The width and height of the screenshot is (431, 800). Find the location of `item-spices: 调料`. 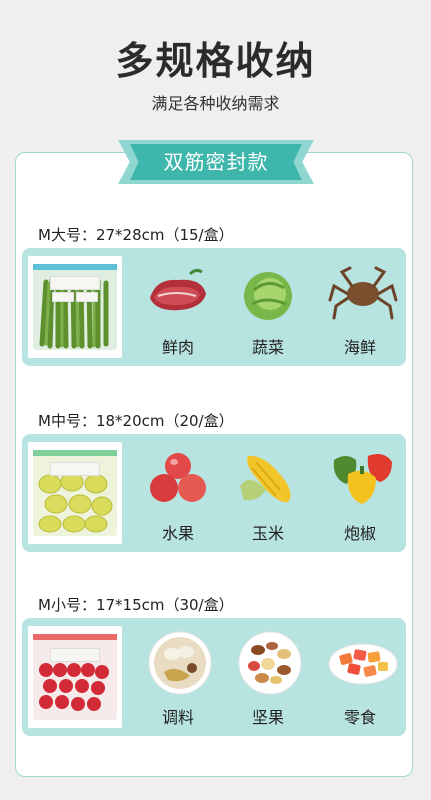

item-spices: 调料 is located at coordinates (178, 677).